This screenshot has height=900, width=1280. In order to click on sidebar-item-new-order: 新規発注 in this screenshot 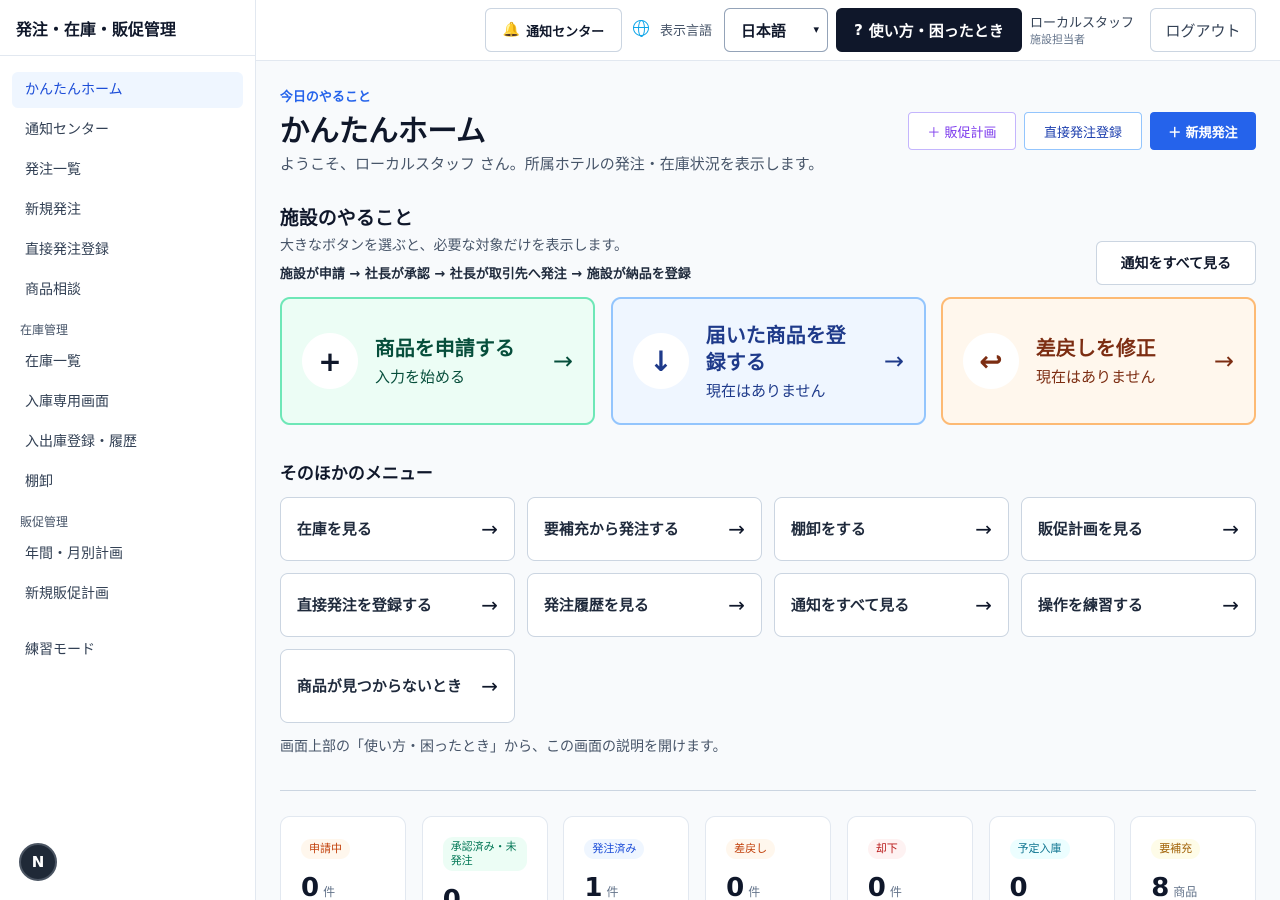, I will do `click(127, 210)`.